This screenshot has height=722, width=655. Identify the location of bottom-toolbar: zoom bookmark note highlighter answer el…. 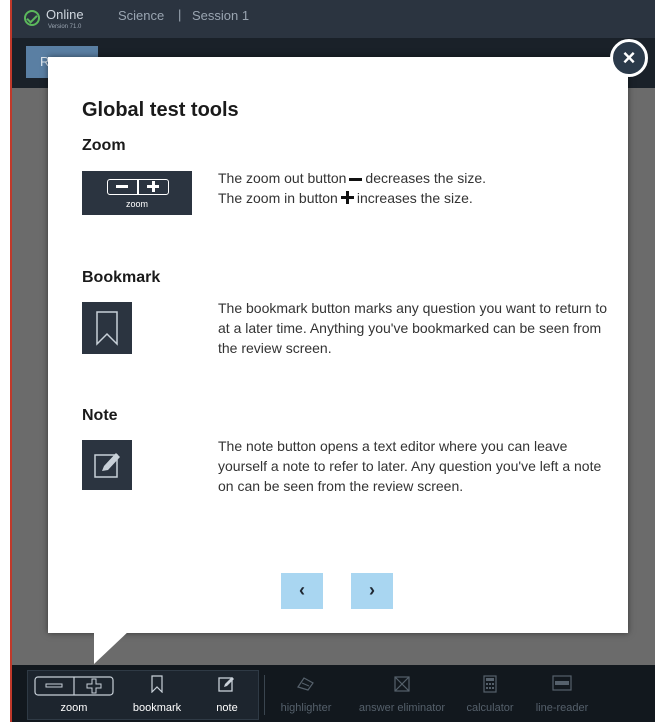
(333, 693).